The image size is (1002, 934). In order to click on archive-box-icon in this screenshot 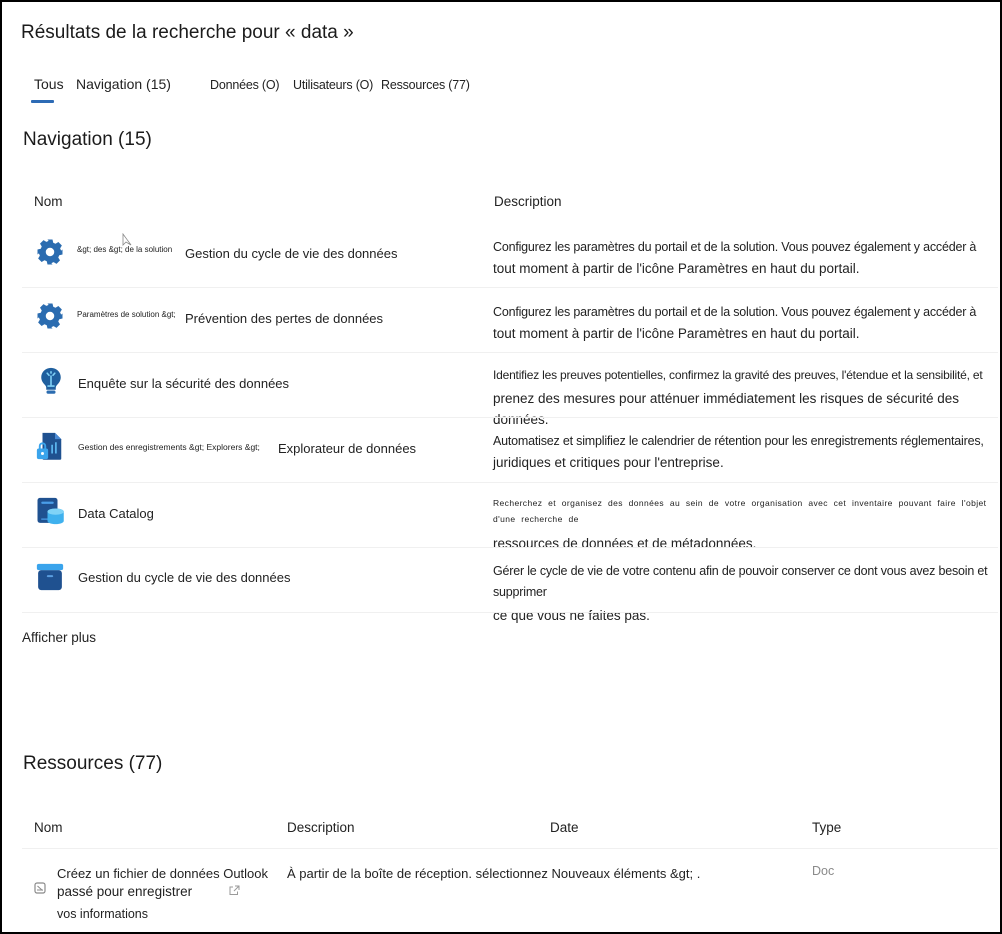, I will do `click(50, 577)`.